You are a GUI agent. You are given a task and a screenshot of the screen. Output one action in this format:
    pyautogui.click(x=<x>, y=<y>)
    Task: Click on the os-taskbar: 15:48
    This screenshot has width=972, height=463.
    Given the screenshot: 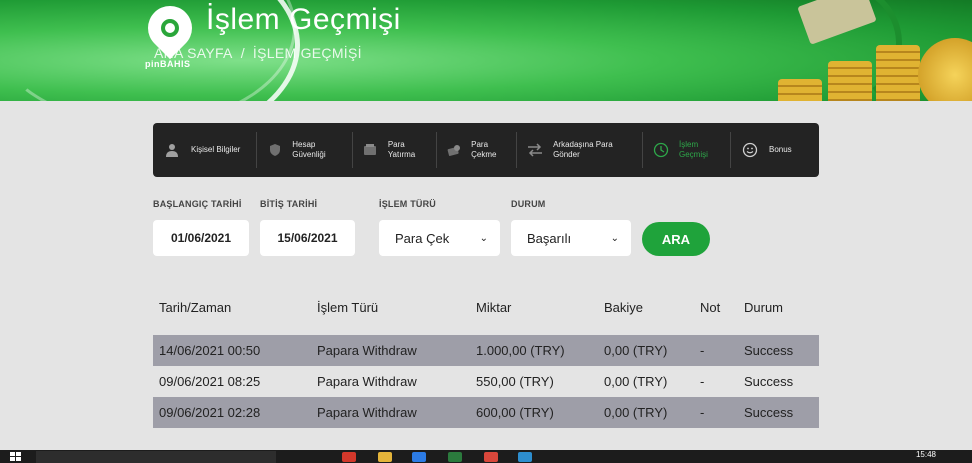 What is the action you would take?
    pyautogui.click(x=486, y=456)
    